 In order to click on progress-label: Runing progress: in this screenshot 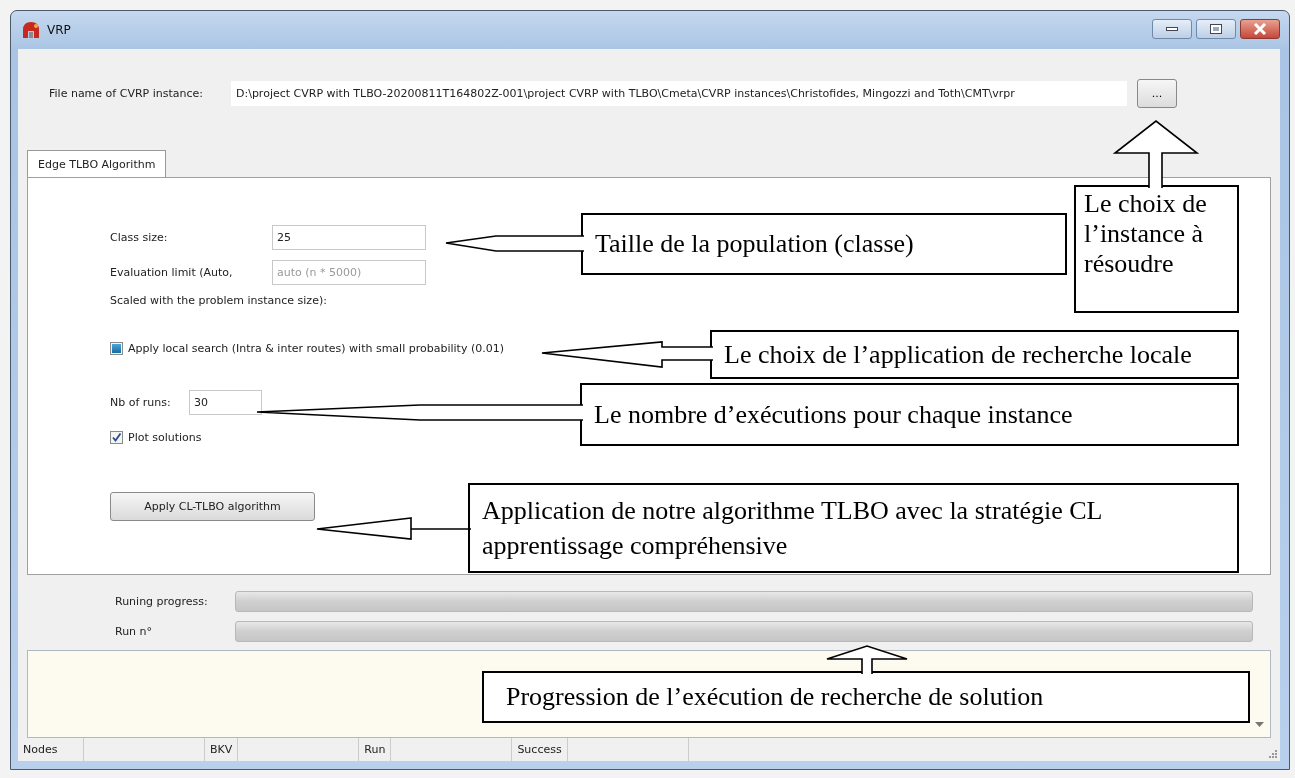, I will do `click(162, 601)`.